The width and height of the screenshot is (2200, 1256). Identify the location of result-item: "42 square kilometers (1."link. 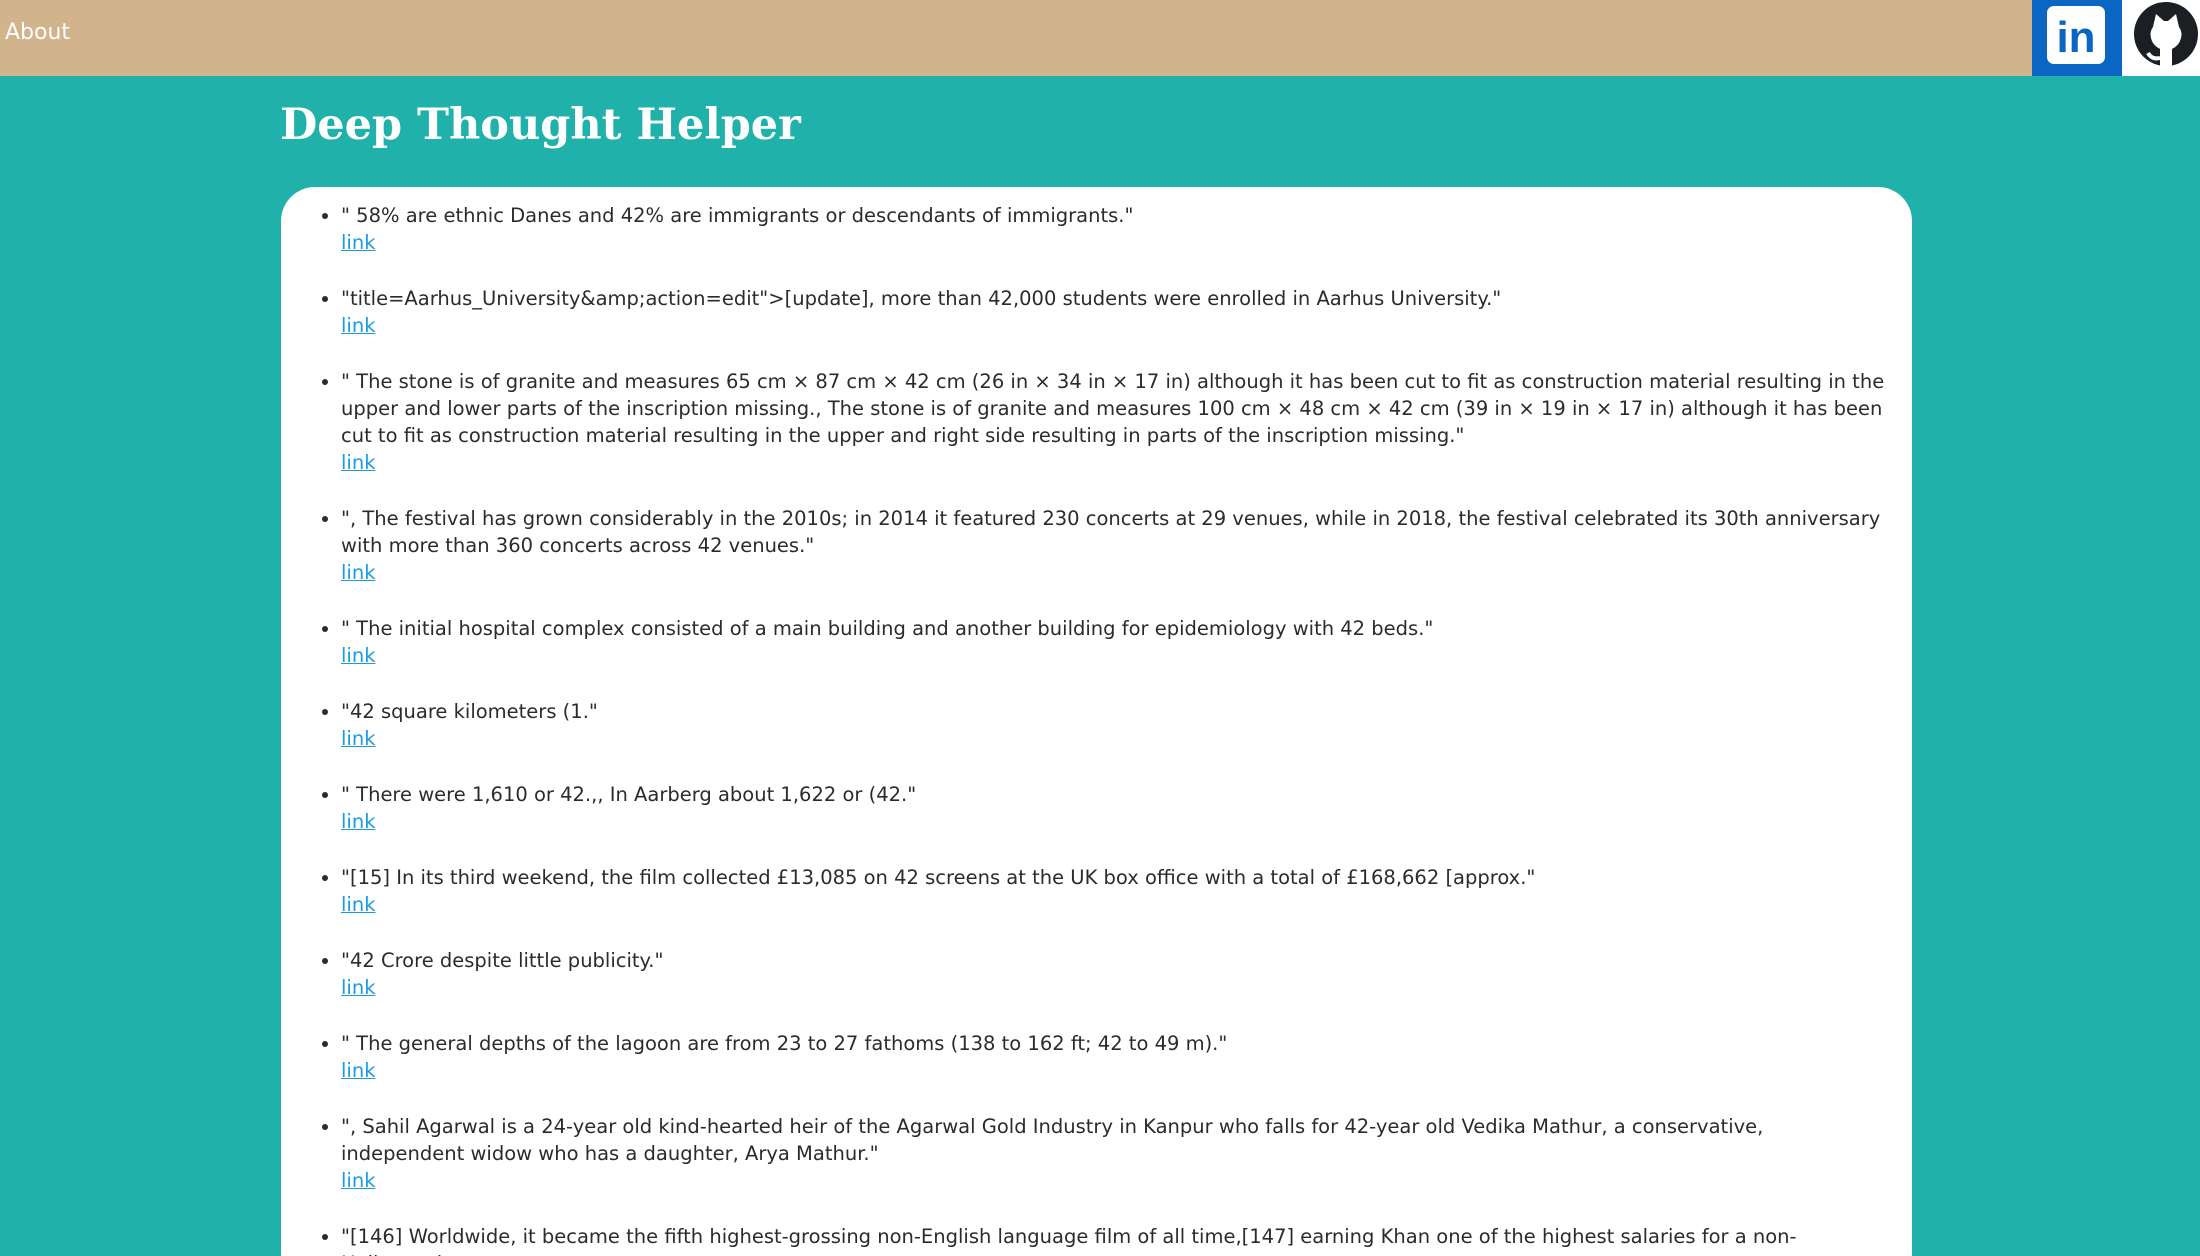
(1116, 725).